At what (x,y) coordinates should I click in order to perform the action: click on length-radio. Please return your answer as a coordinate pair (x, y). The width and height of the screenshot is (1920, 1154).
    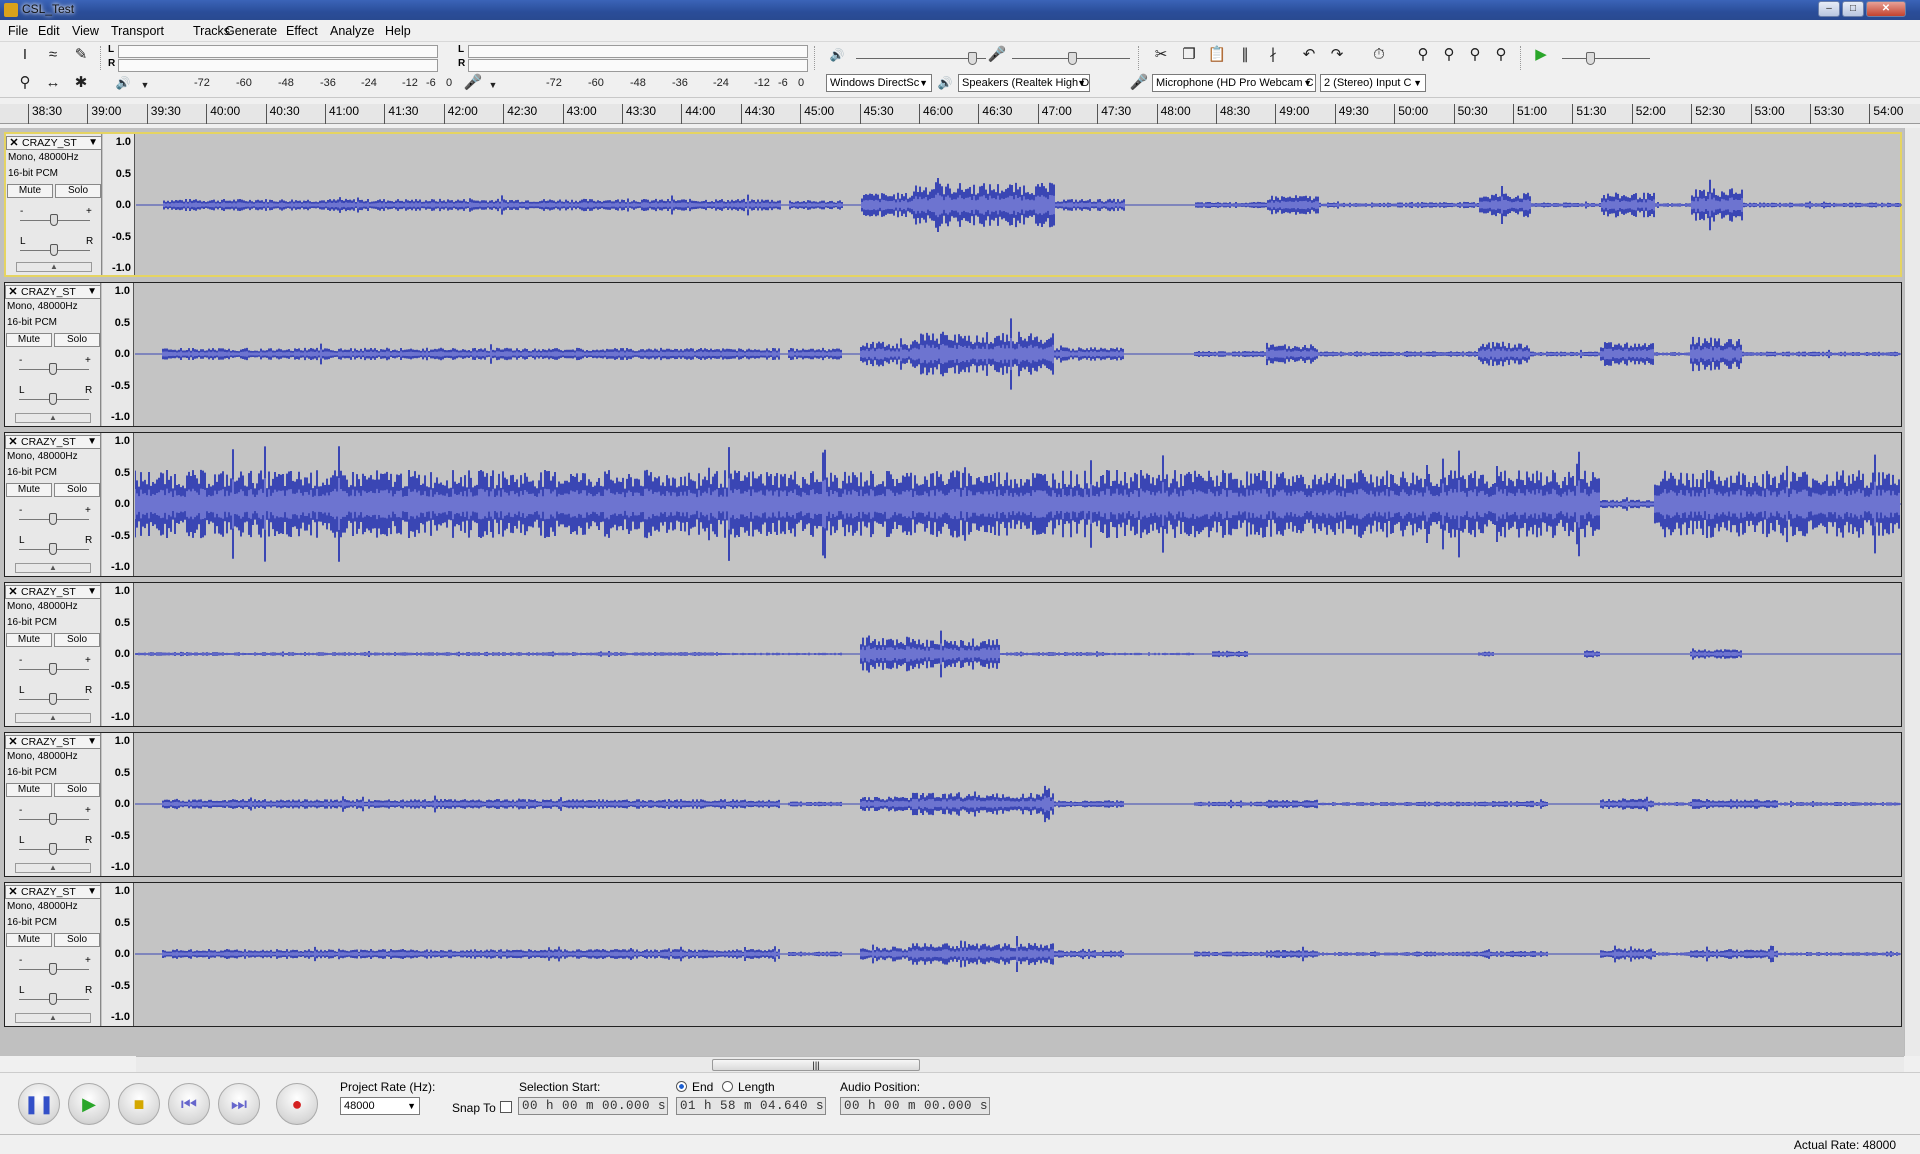
    Looking at the image, I should click on (727, 1086).